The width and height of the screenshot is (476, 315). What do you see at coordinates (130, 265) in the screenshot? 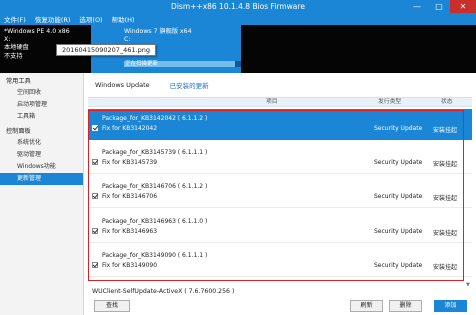
I see `update-description: Fix for KB3149090` at bounding box center [130, 265].